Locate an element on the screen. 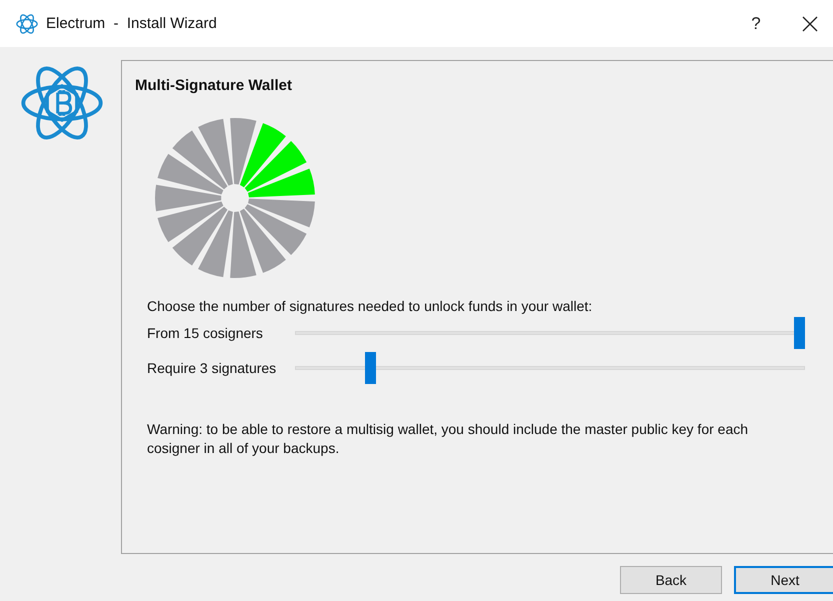  instruction-text: Choose the number of signatures needed to unlock funds in your wallet: is located at coordinates (370, 306).